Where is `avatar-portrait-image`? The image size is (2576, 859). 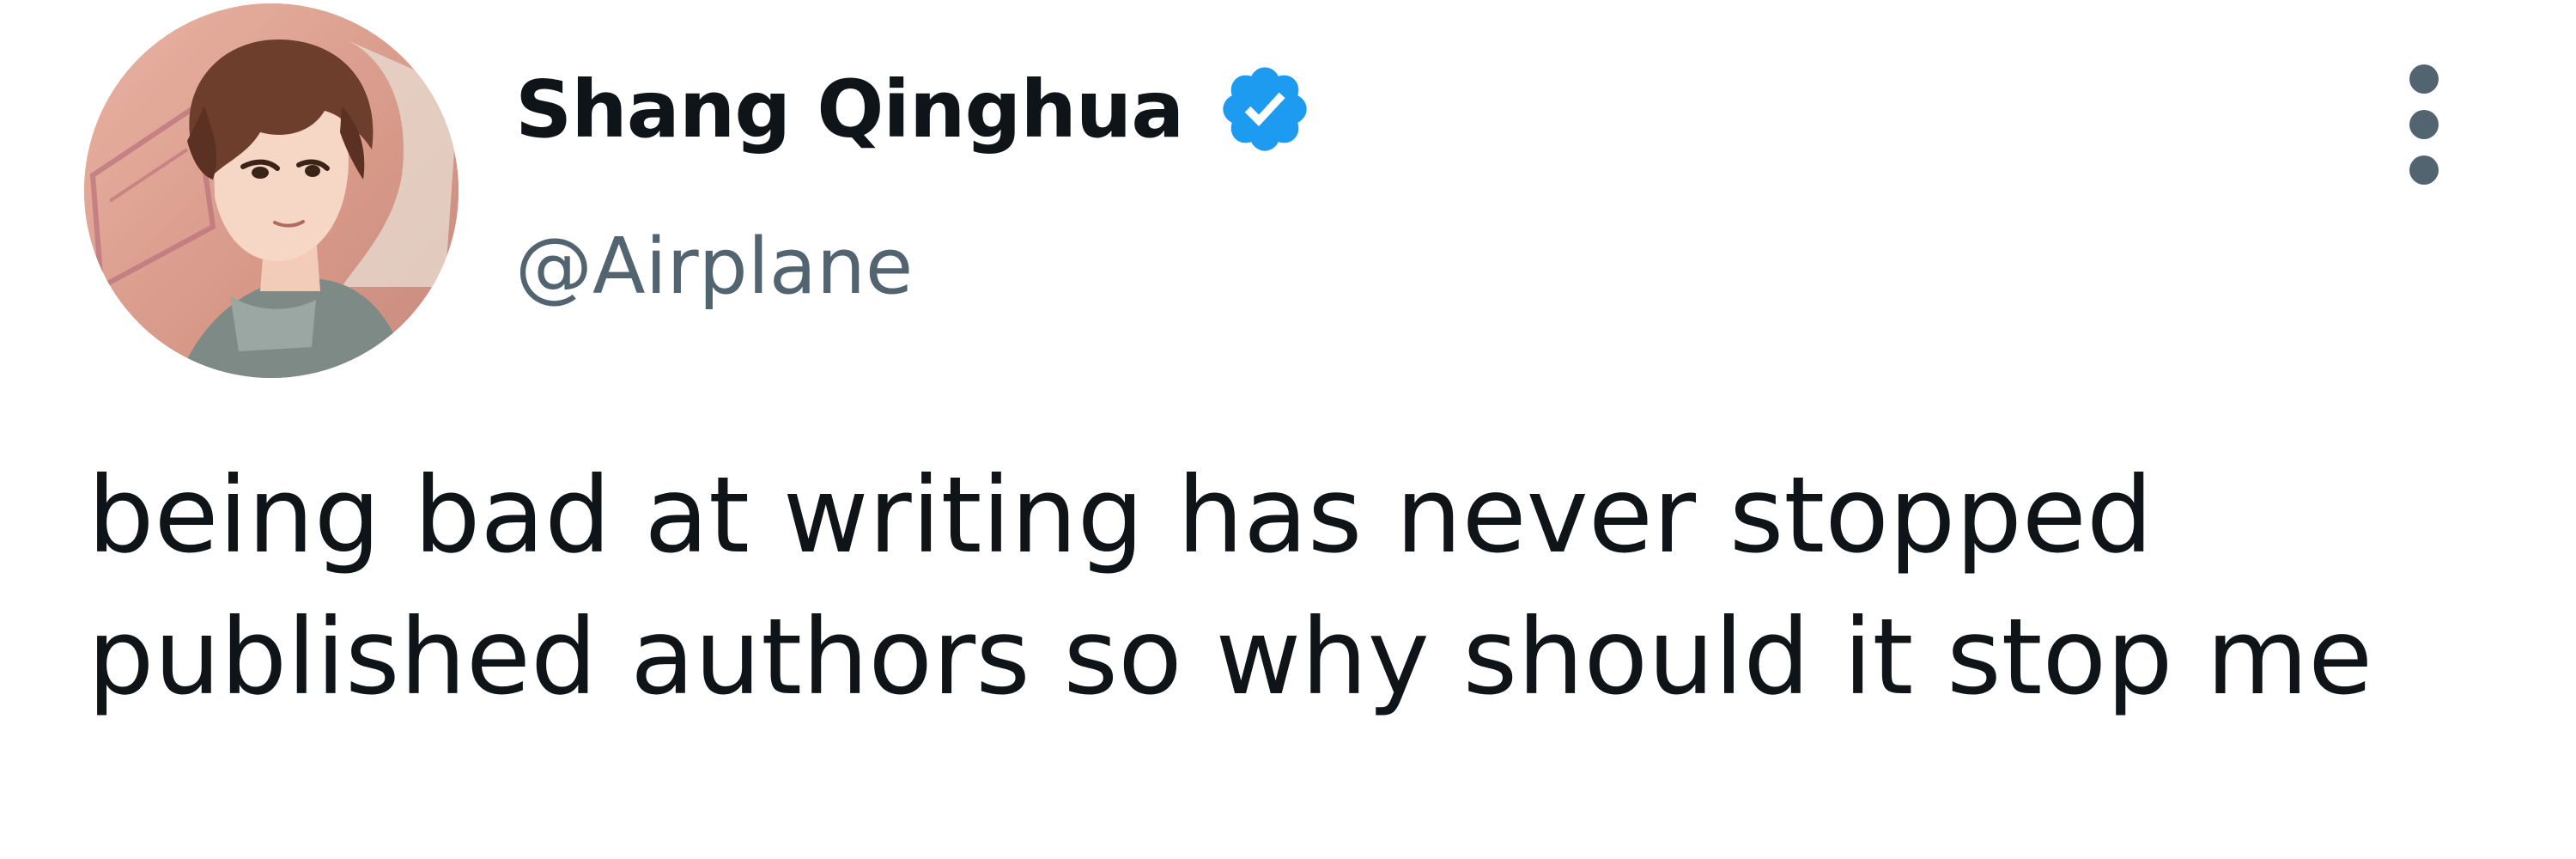
avatar-portrait-image is located at coordinates (271, 191).